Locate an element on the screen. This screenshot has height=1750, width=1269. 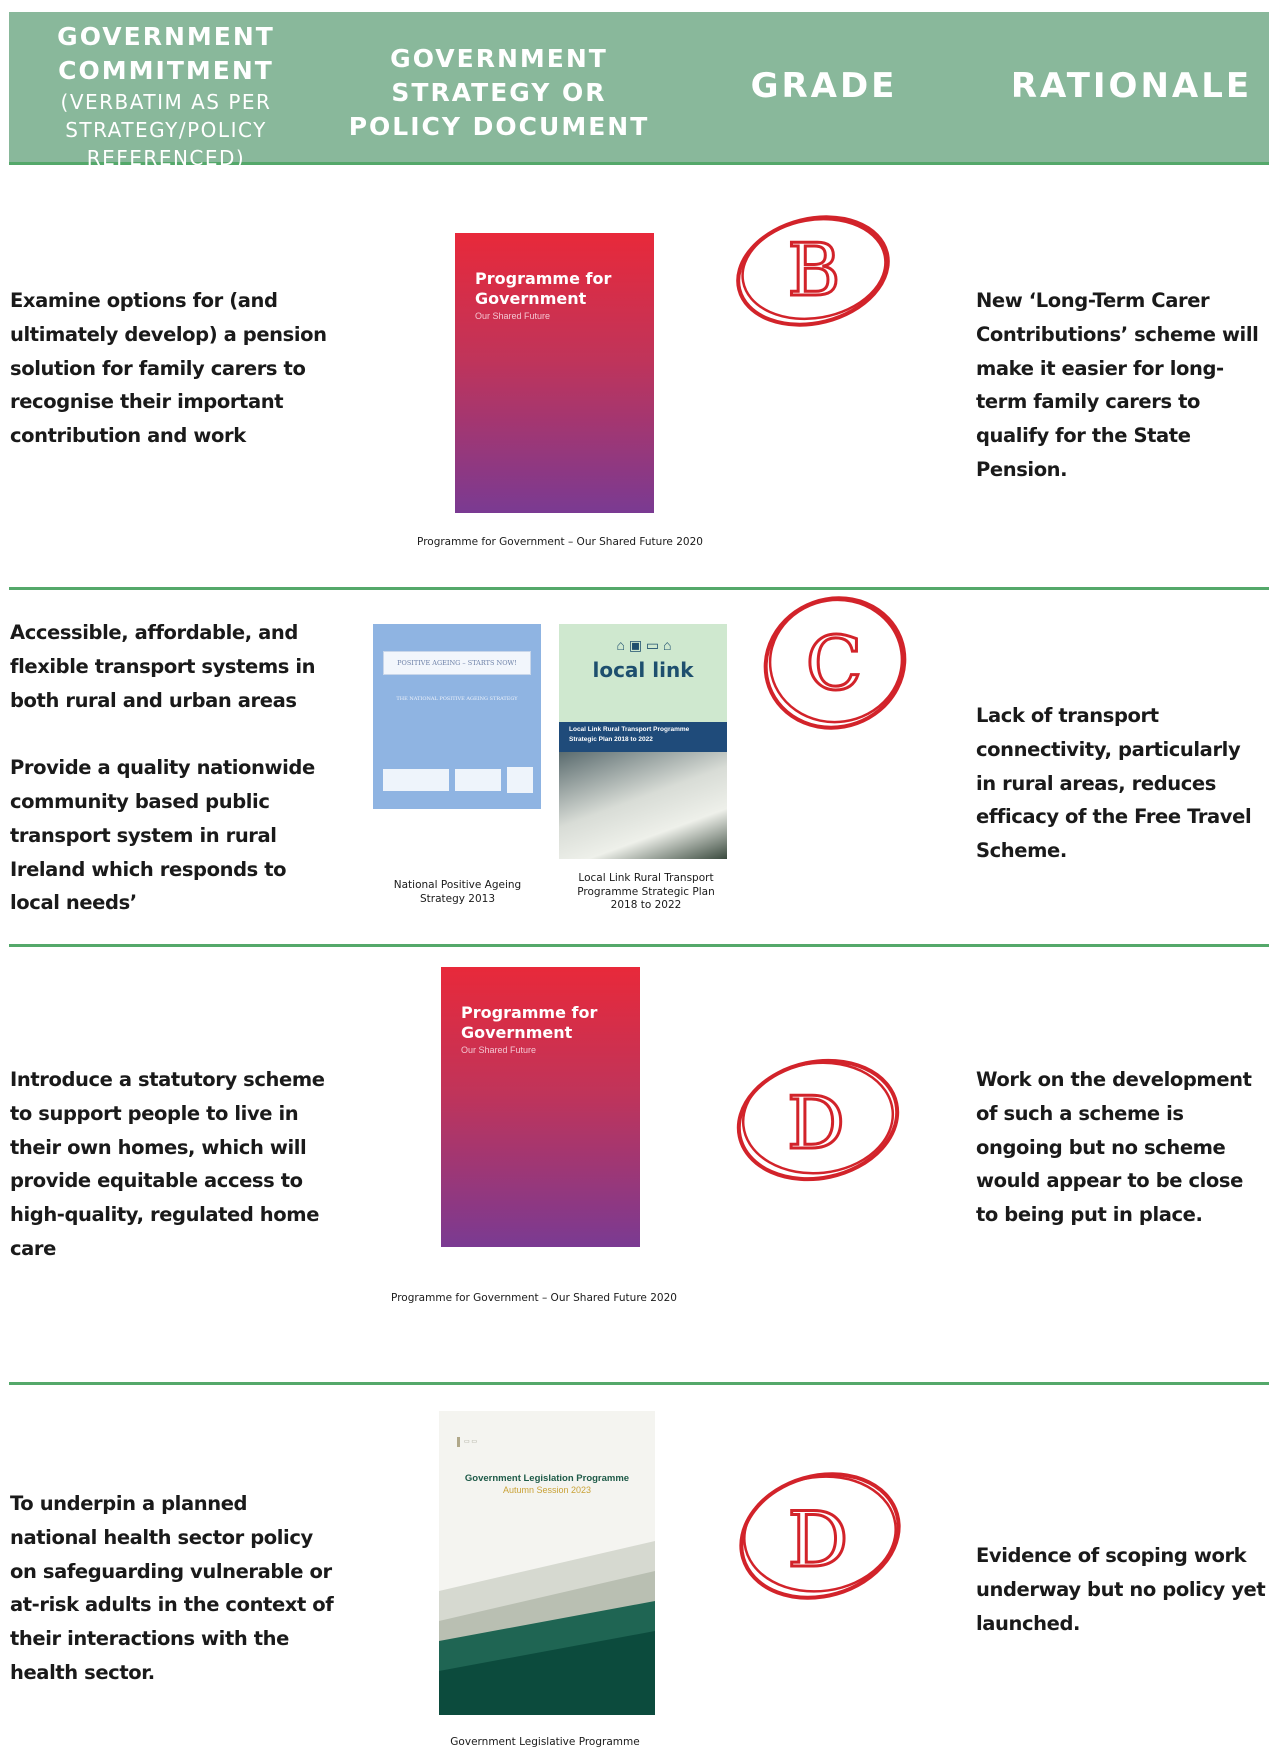
cover-title: Government Legislation Programme is located at coordinates (547, 1478).